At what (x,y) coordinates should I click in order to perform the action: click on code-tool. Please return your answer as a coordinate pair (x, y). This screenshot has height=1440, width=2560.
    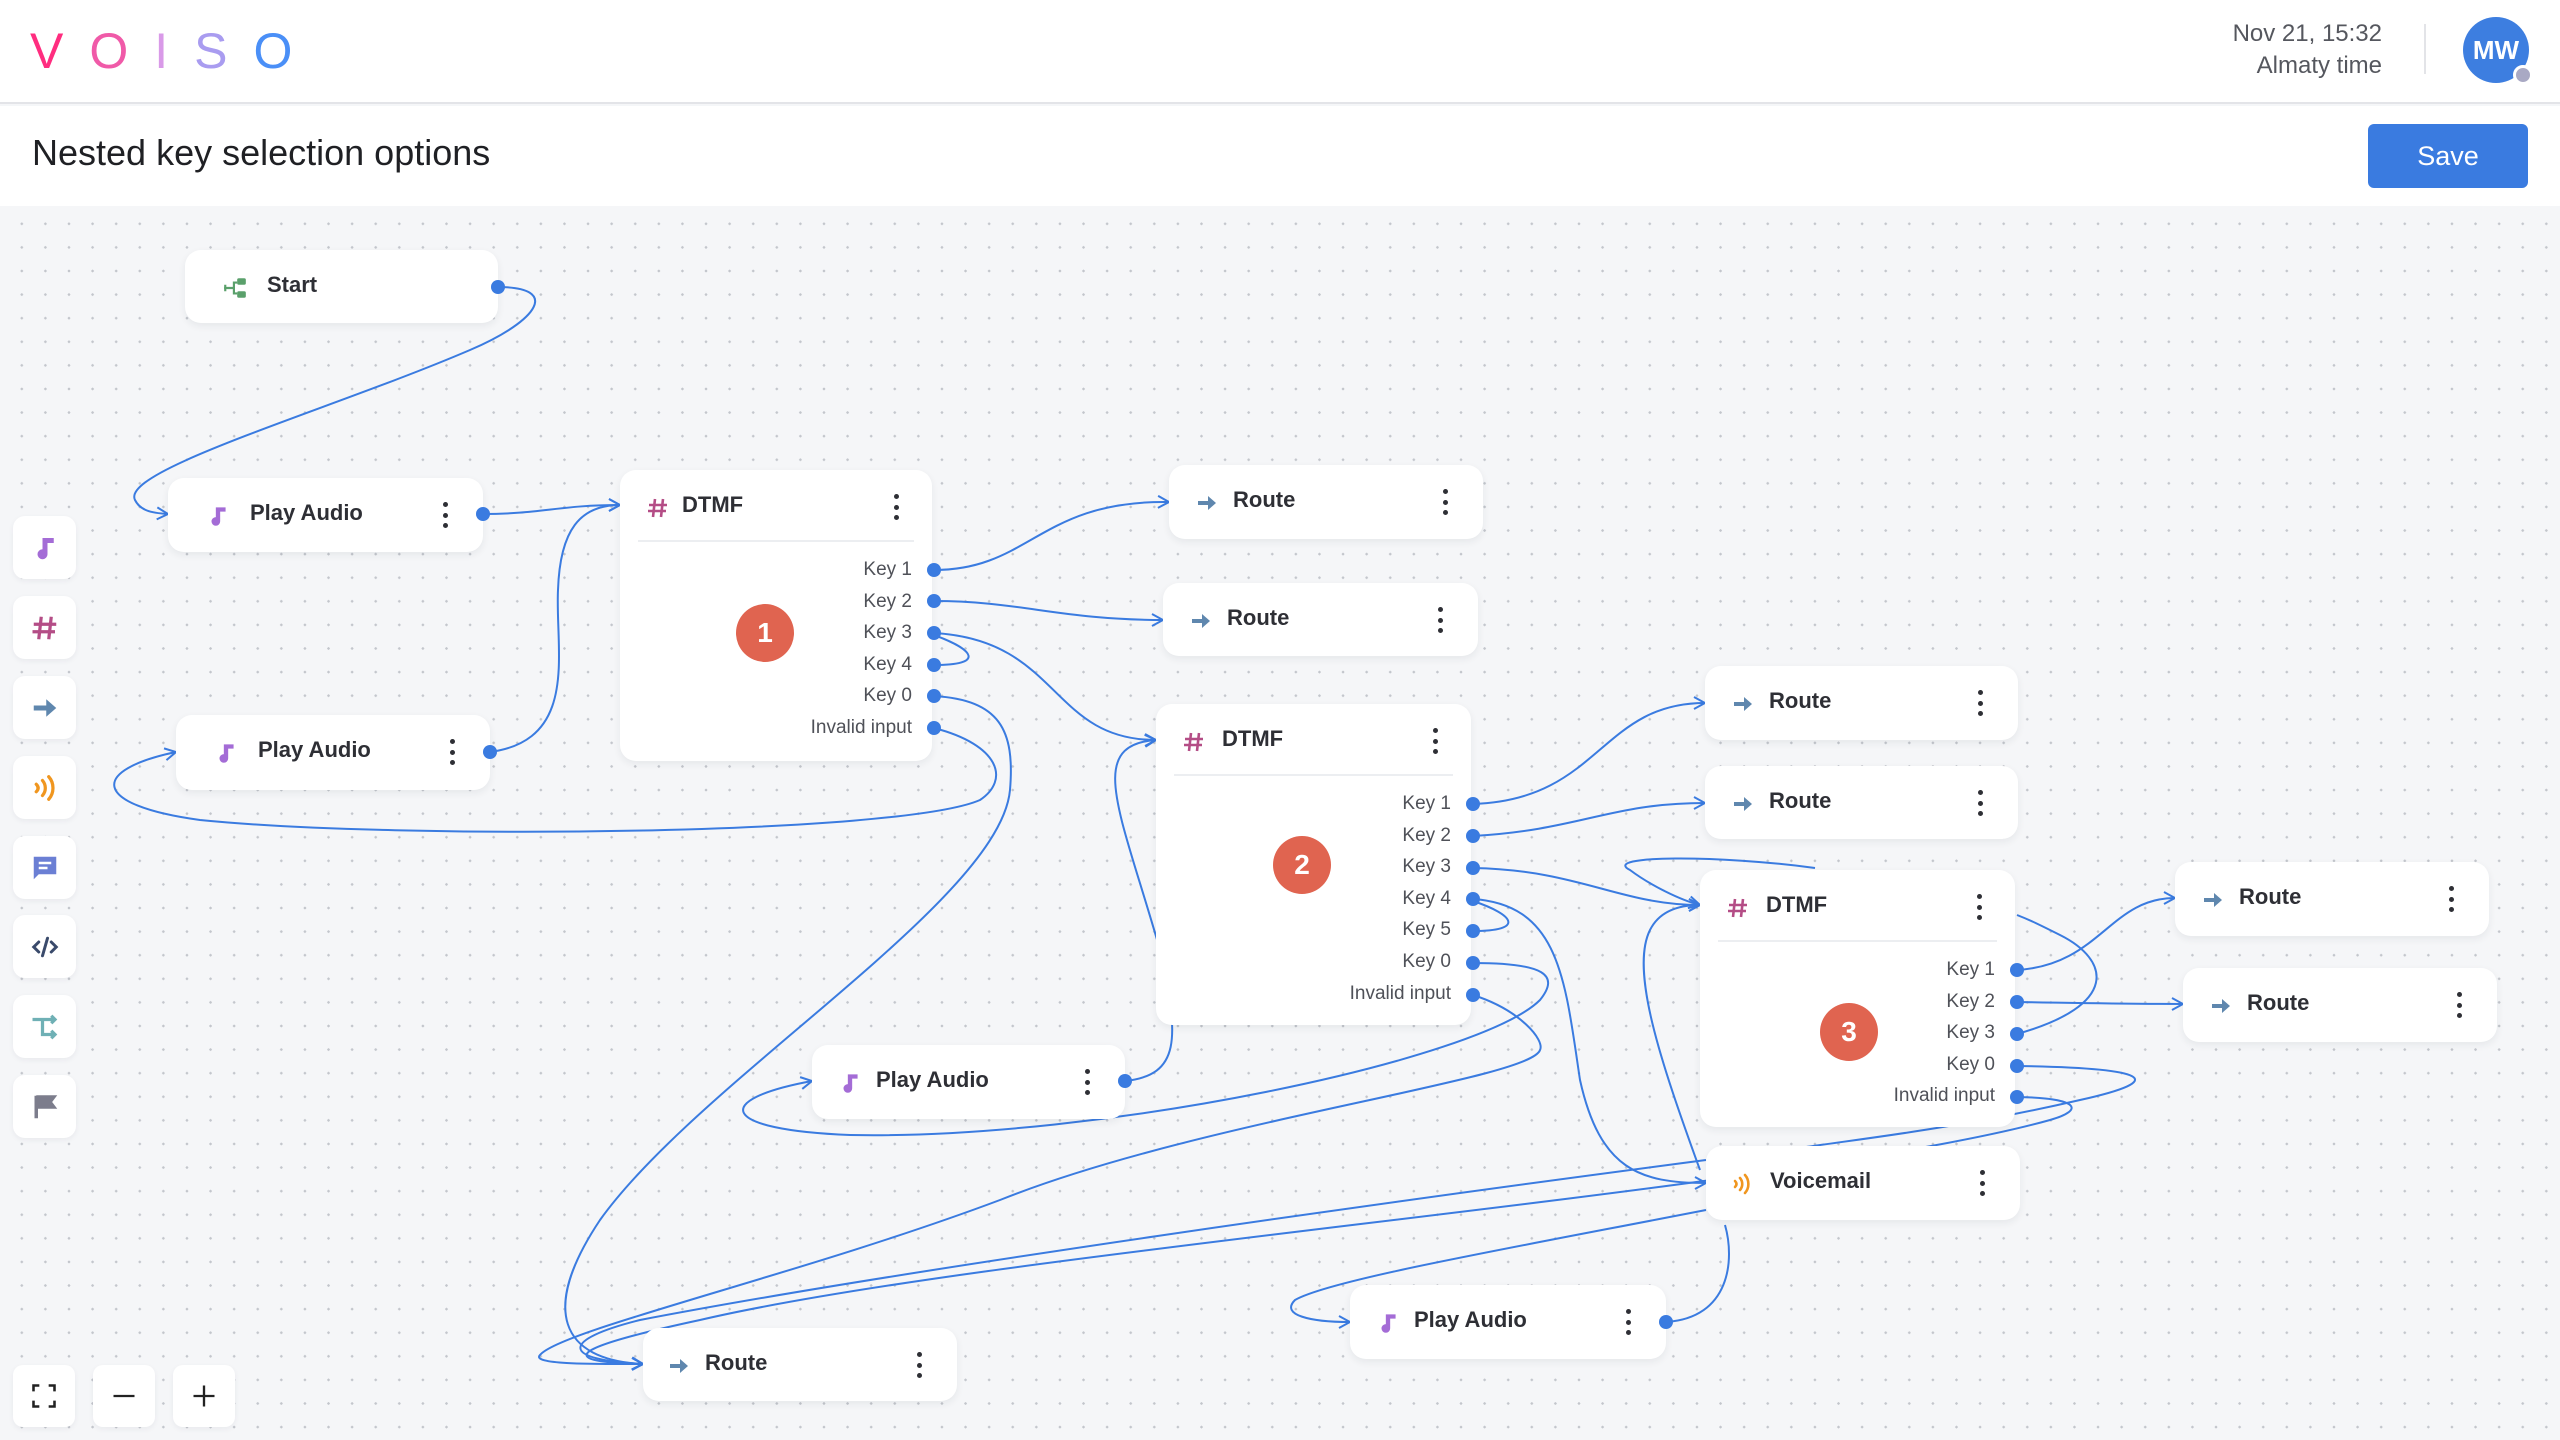
    Looking at the image, I should click on (44, 946).